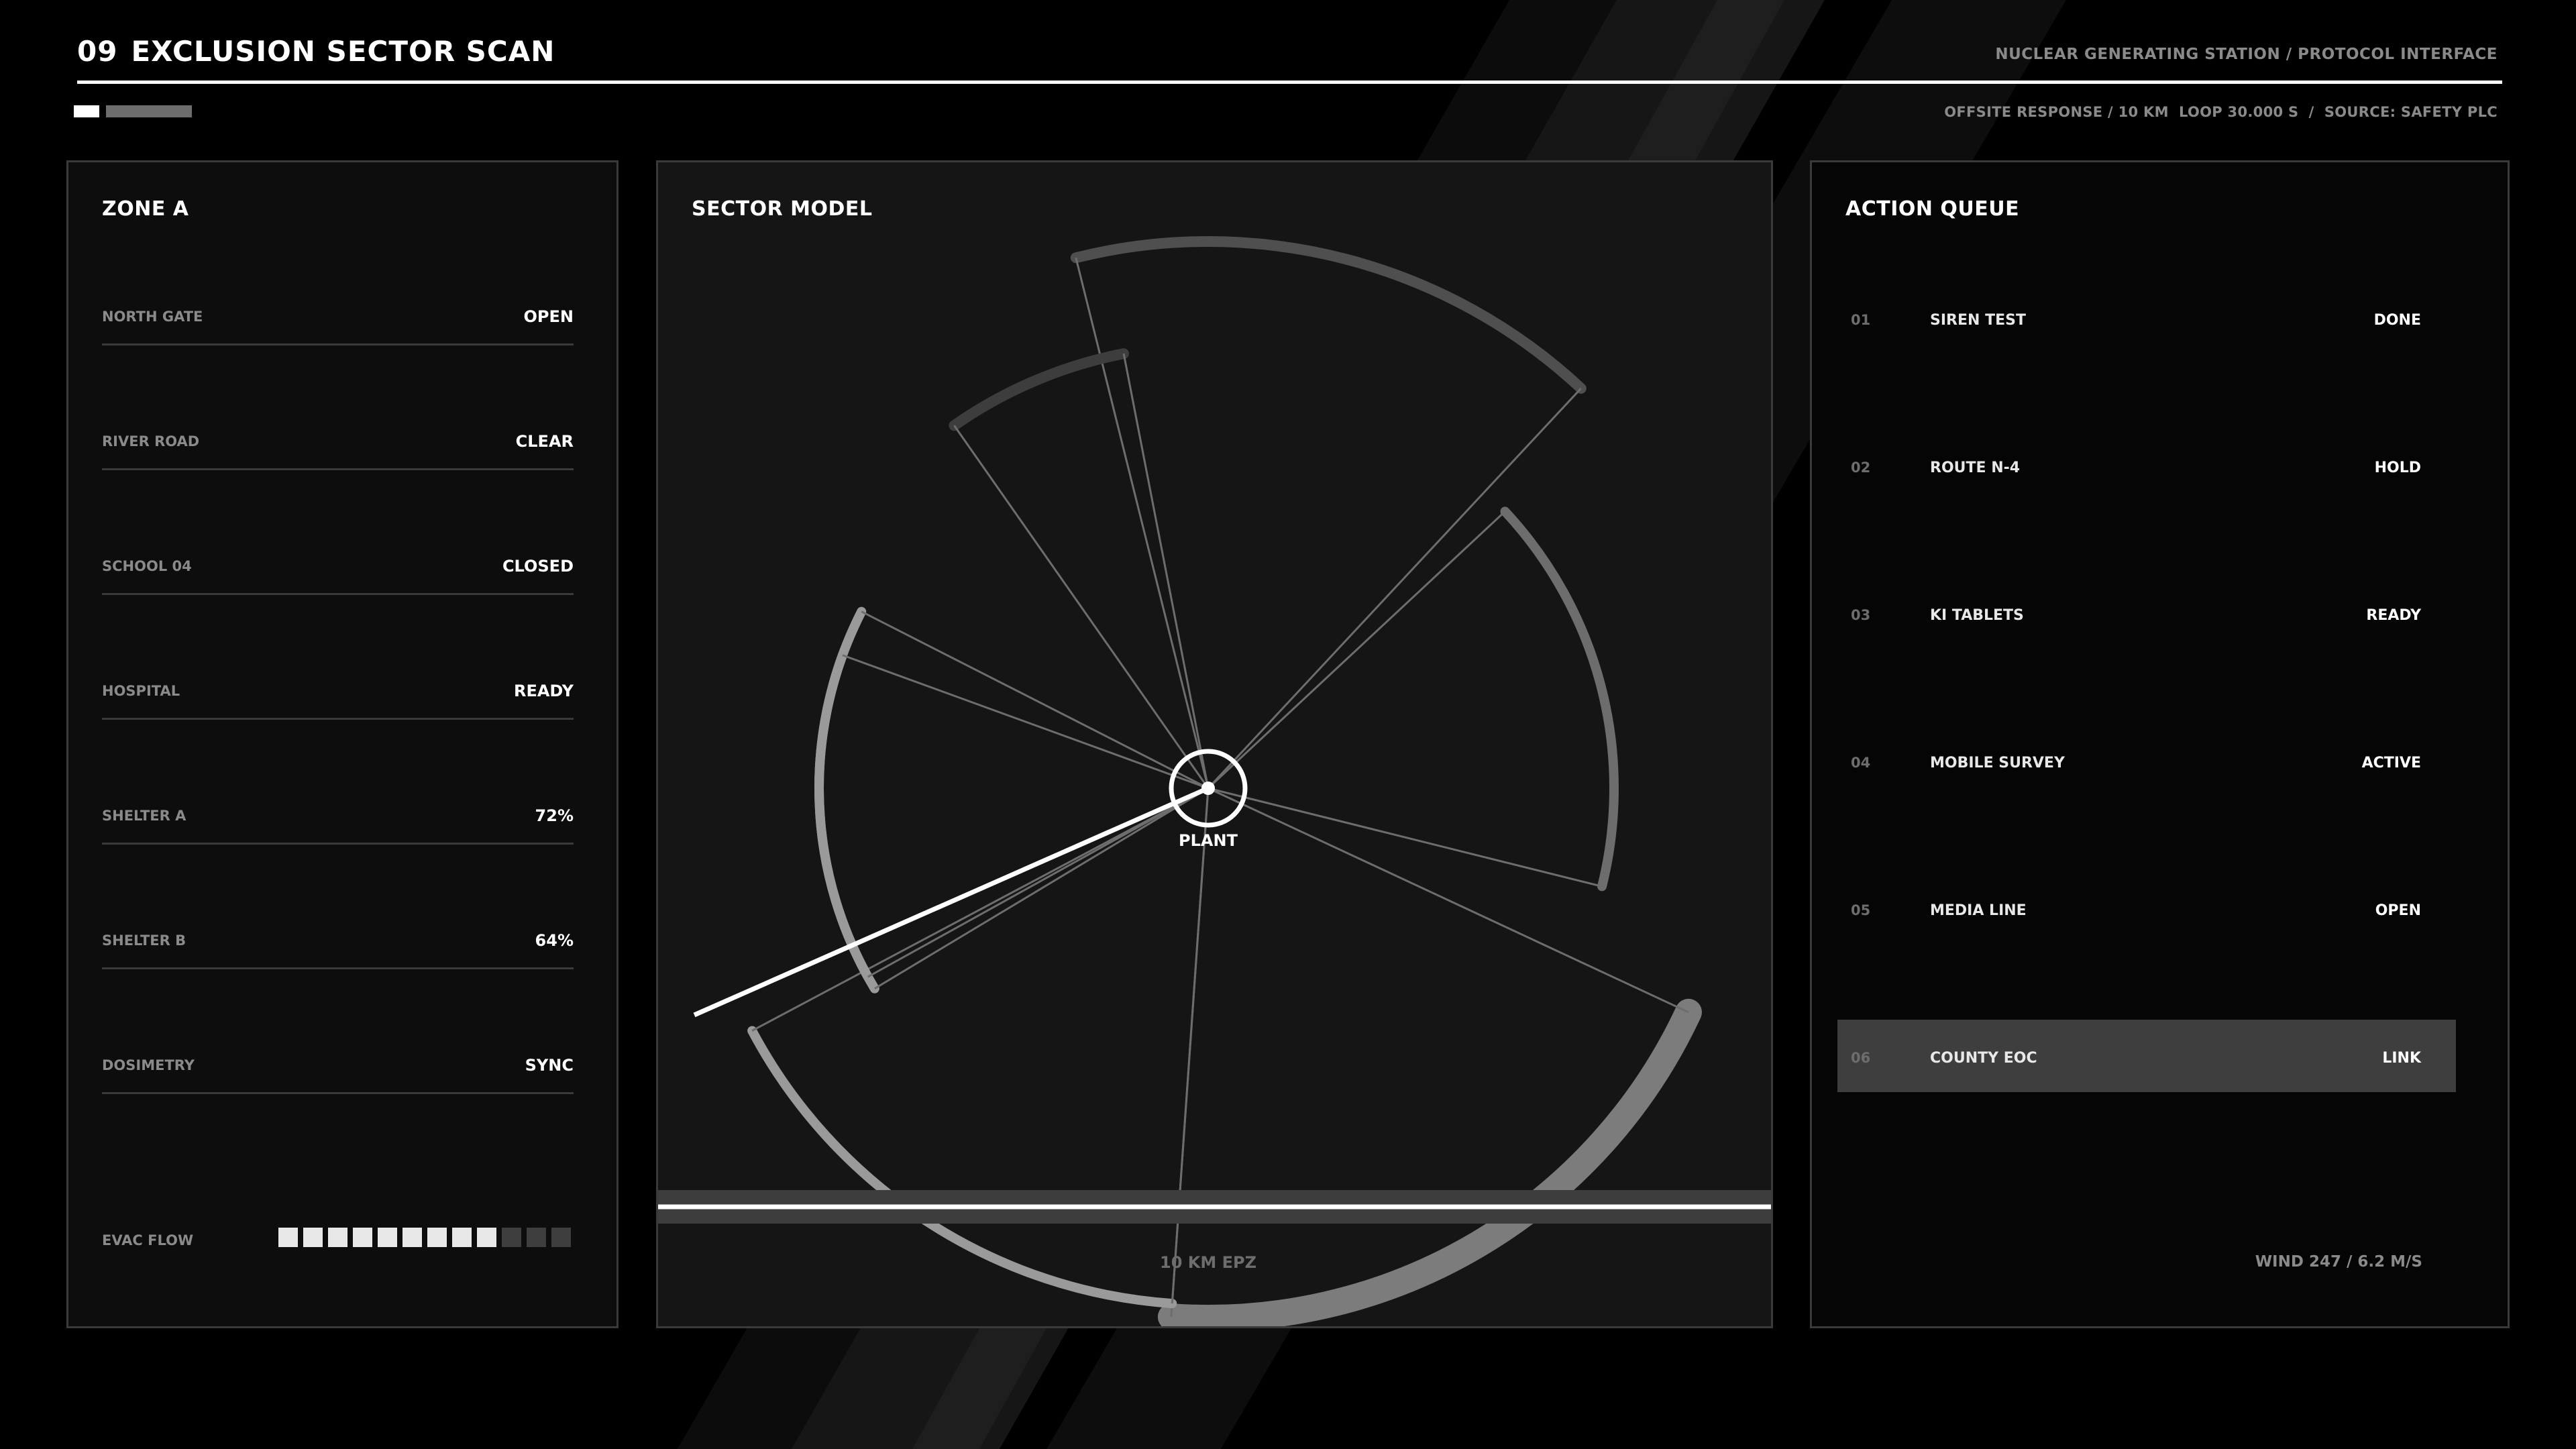  What do you see at coordinates (549, 1065) in the screenshot?
I see `zone-row-value: SYNC` at bounding box center [549, 1065].